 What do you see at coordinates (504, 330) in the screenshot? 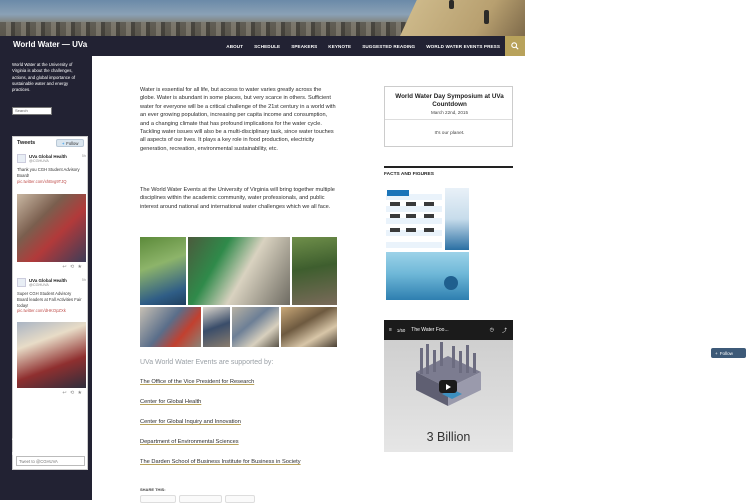
I see `share-icon: ⤴` at bounding box center [504, 330].